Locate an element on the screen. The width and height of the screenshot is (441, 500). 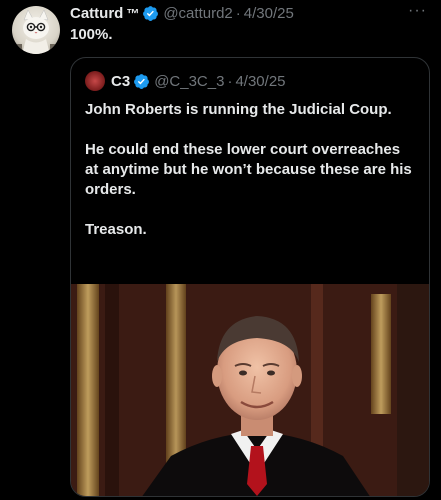
quoted-author-avatar is located at coordinates (95, 81).